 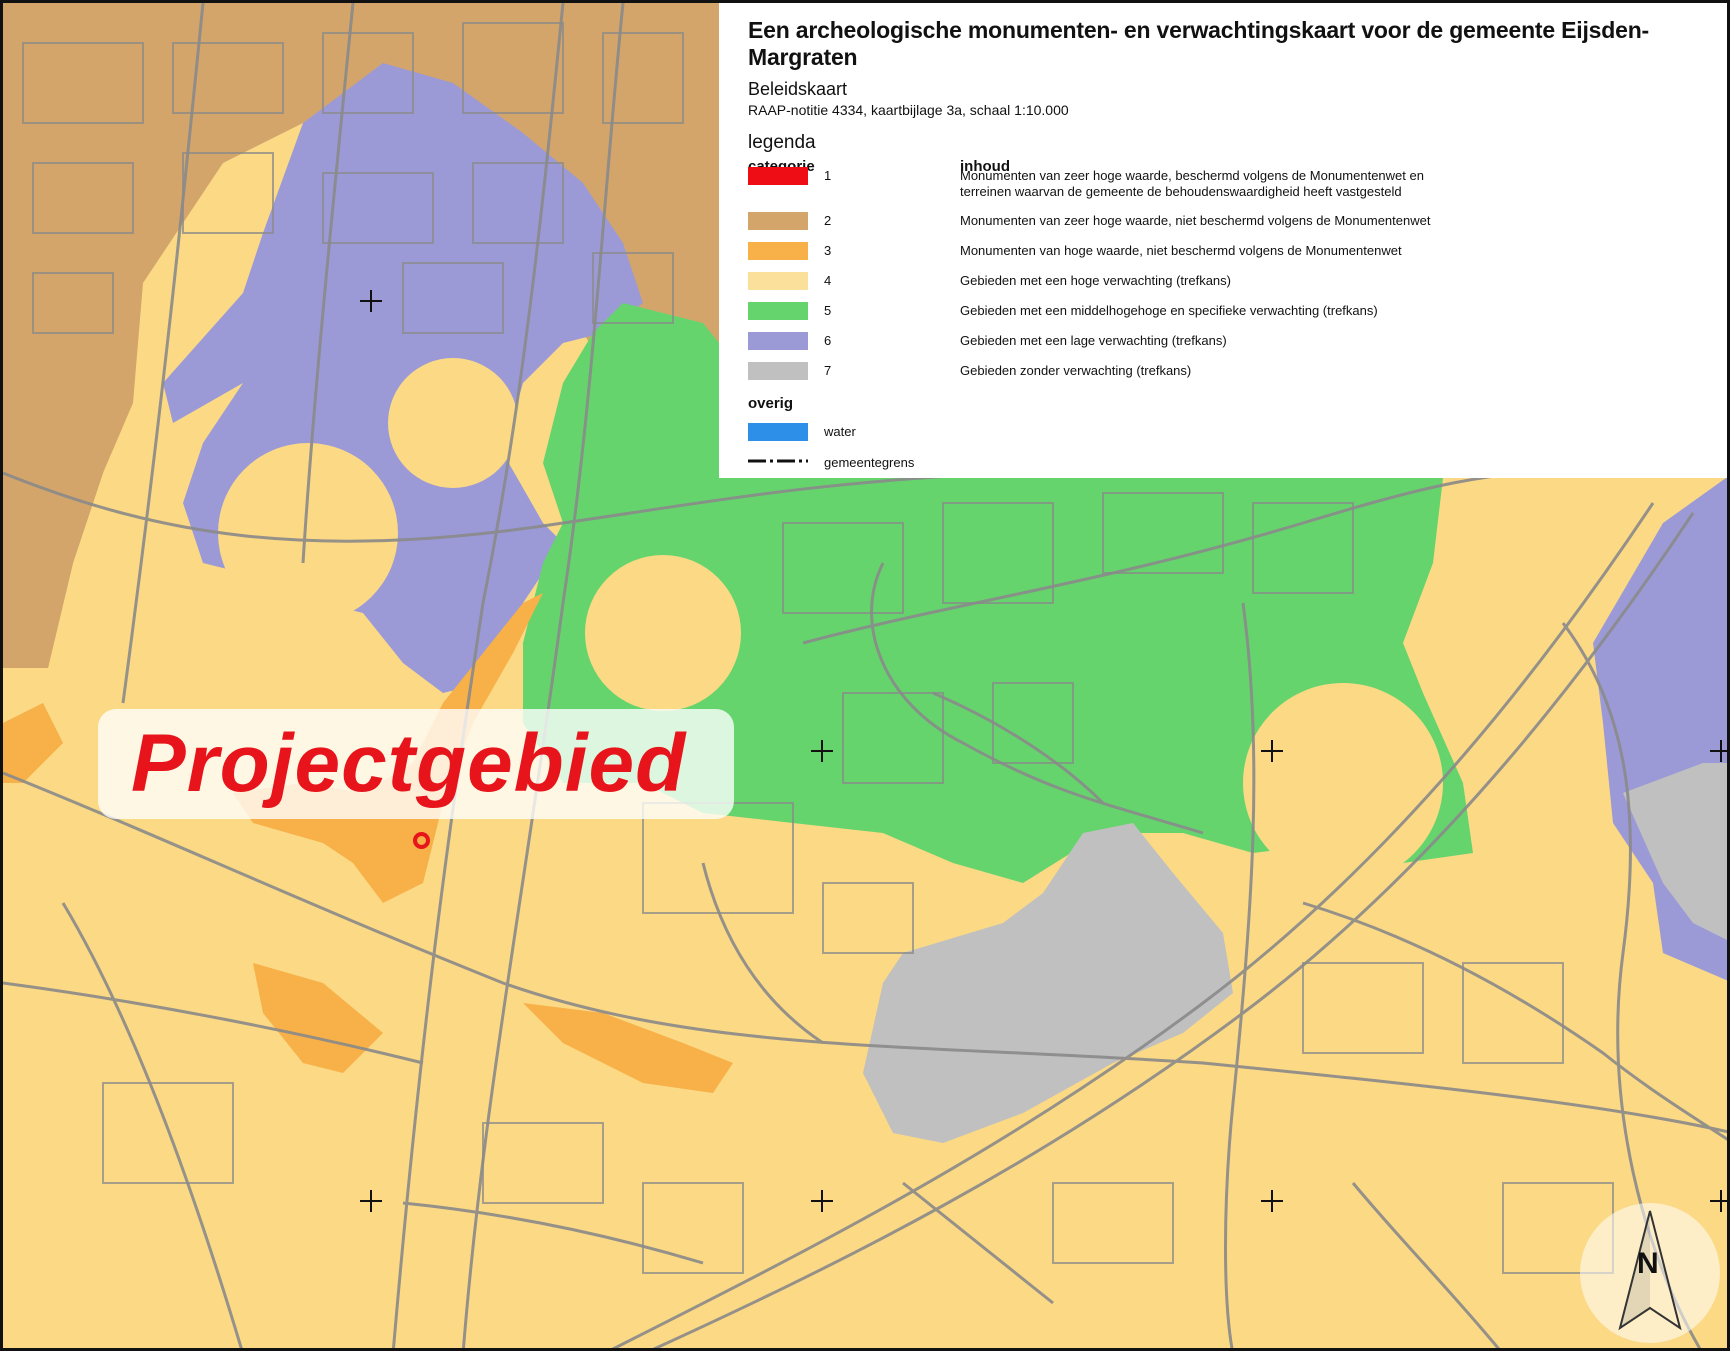 What do you see at coordinates (828, 175) in the screenshot?
I see `category-number: 1` at bounding box center [828, 175].